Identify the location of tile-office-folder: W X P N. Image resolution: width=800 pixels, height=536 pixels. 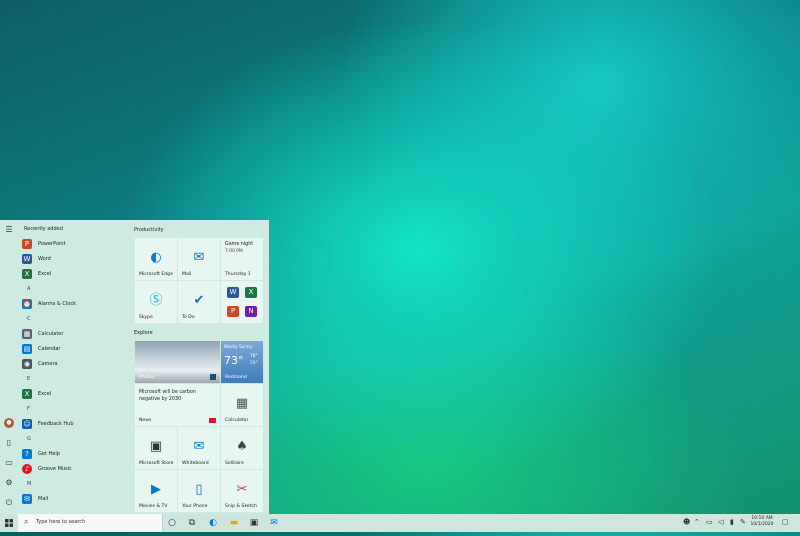
(242, 302).